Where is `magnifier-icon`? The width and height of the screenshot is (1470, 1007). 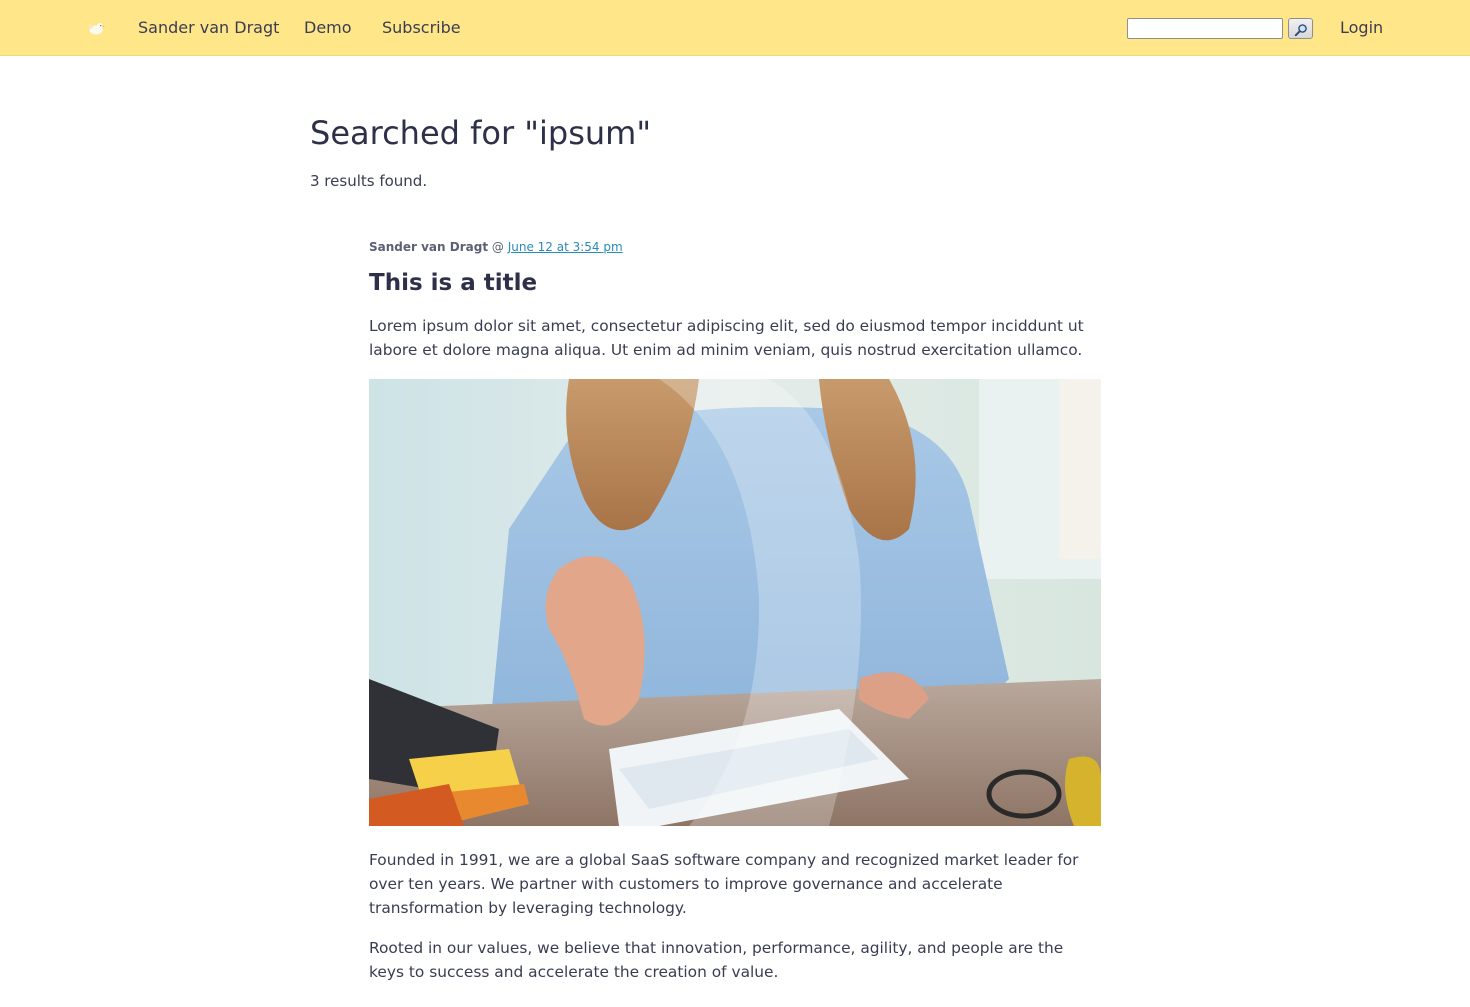
magnifier-icon is located at coordinates (1300, 29).